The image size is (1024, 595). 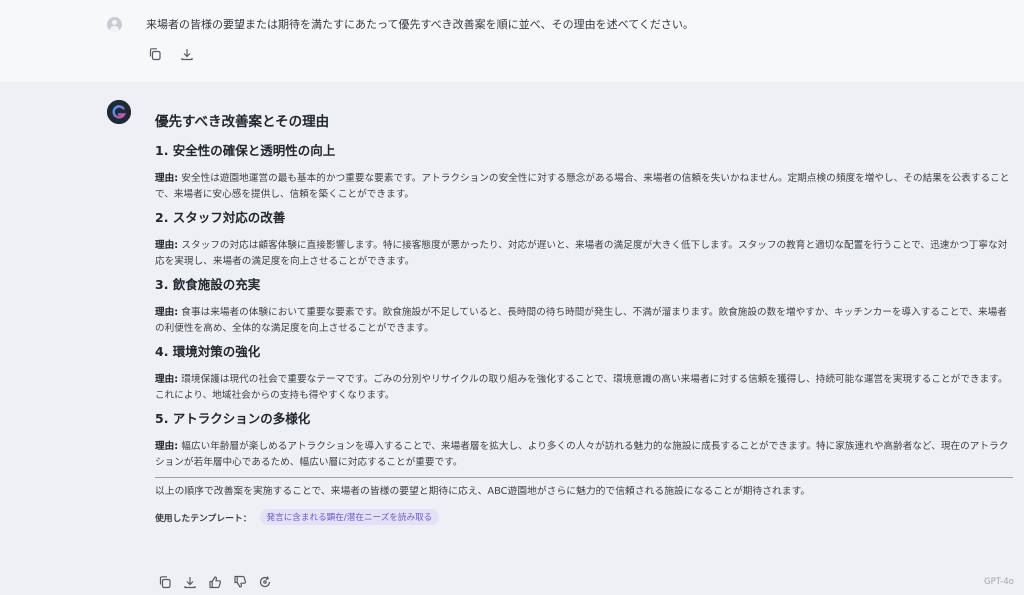 I want to click on template-info: 使用したテンプレート： 発言に含まれる顕在/潜在ニーズを読み取る, so click(x=584, y=517).